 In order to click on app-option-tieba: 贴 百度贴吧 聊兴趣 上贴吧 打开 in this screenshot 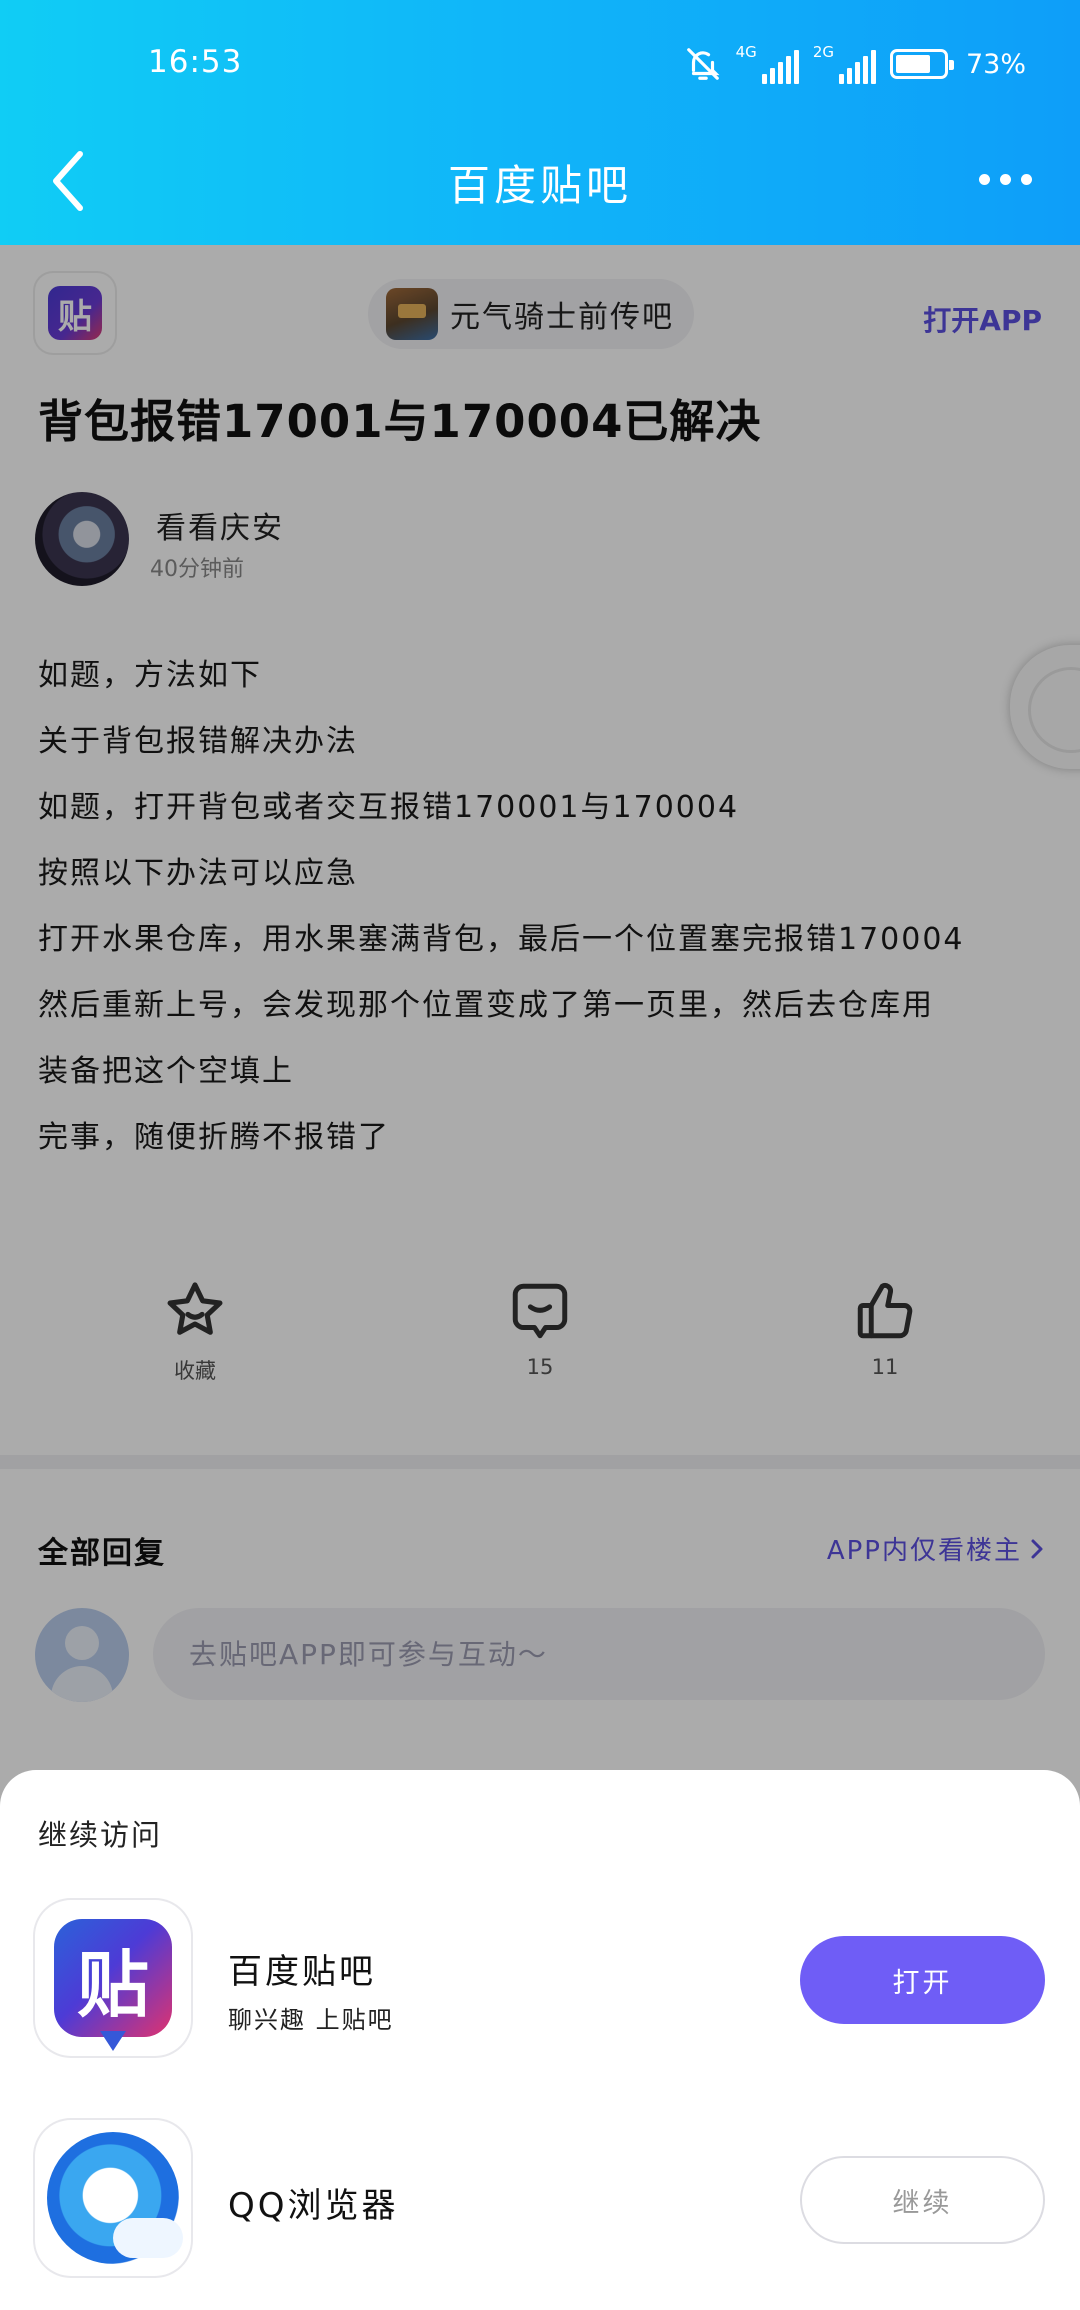, I will do `click(540, 1980)`.